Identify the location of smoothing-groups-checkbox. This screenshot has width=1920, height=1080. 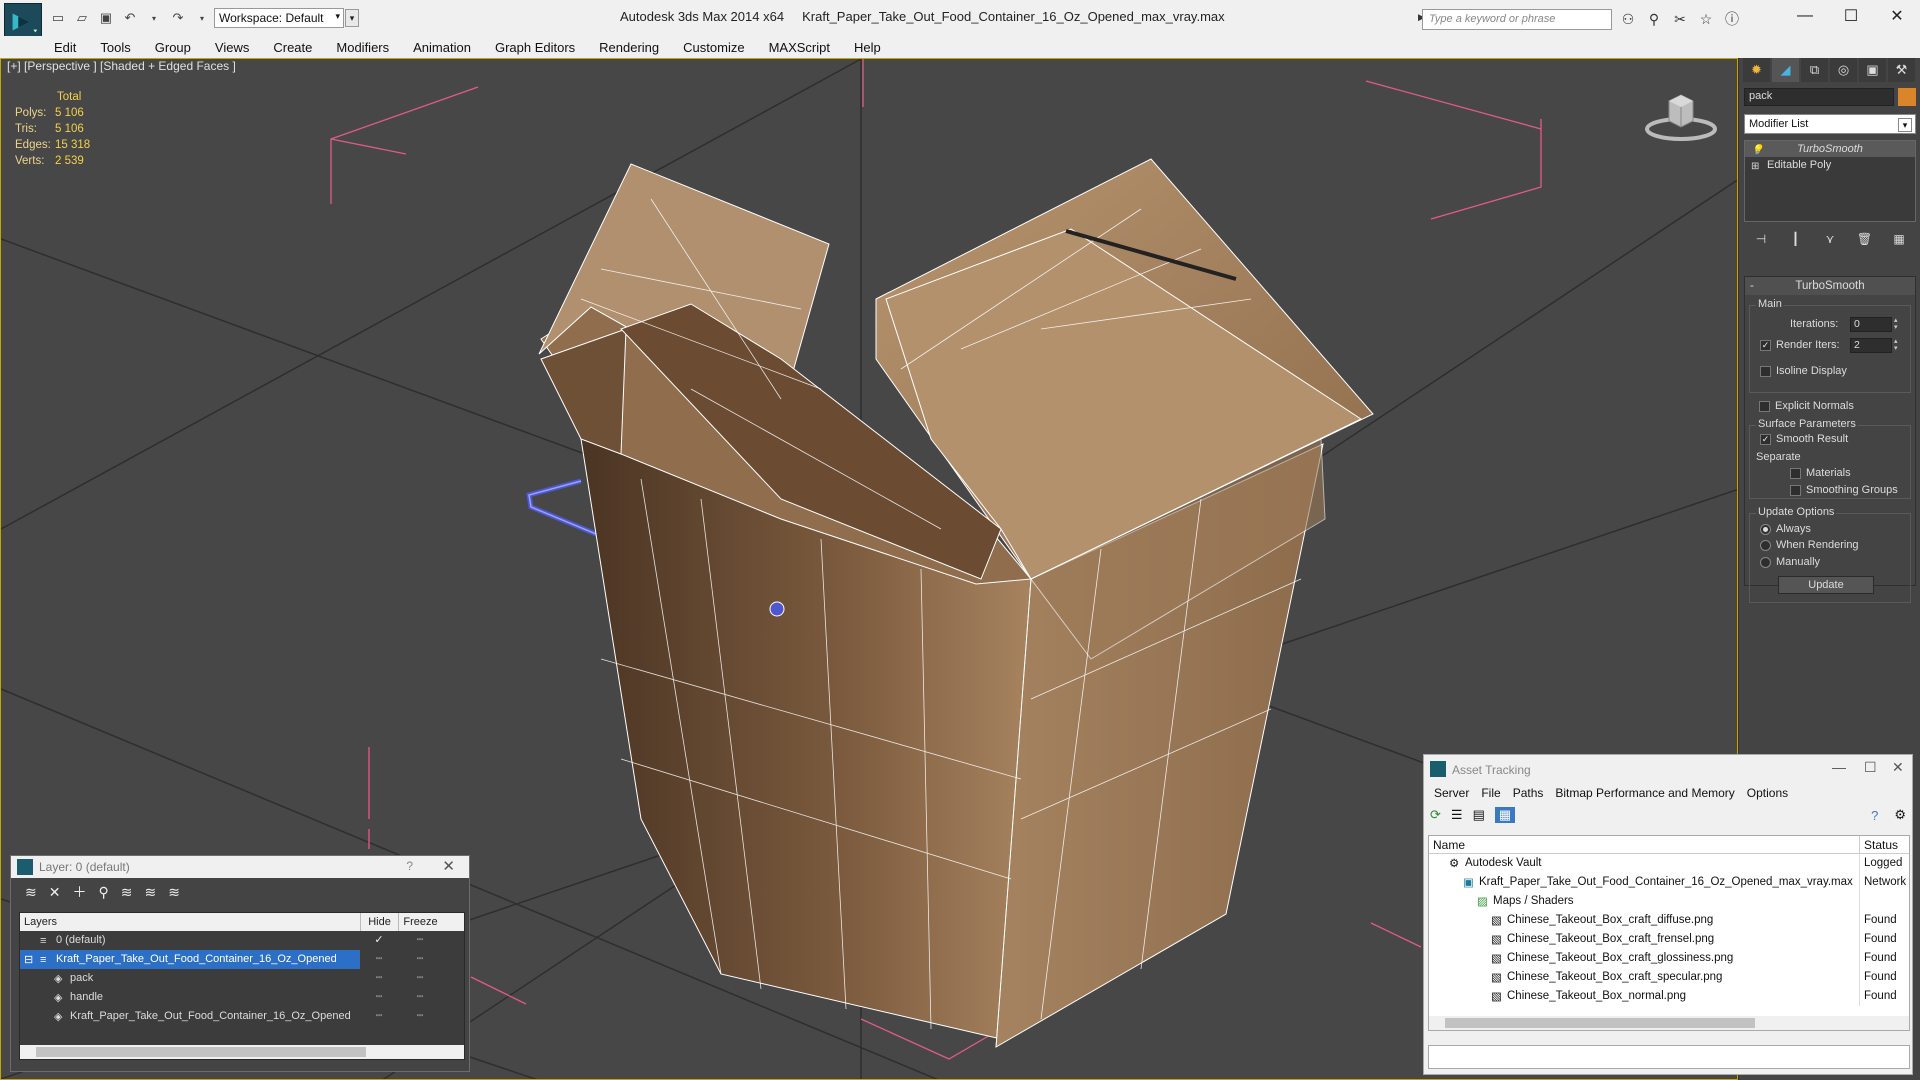
(1795, 490).